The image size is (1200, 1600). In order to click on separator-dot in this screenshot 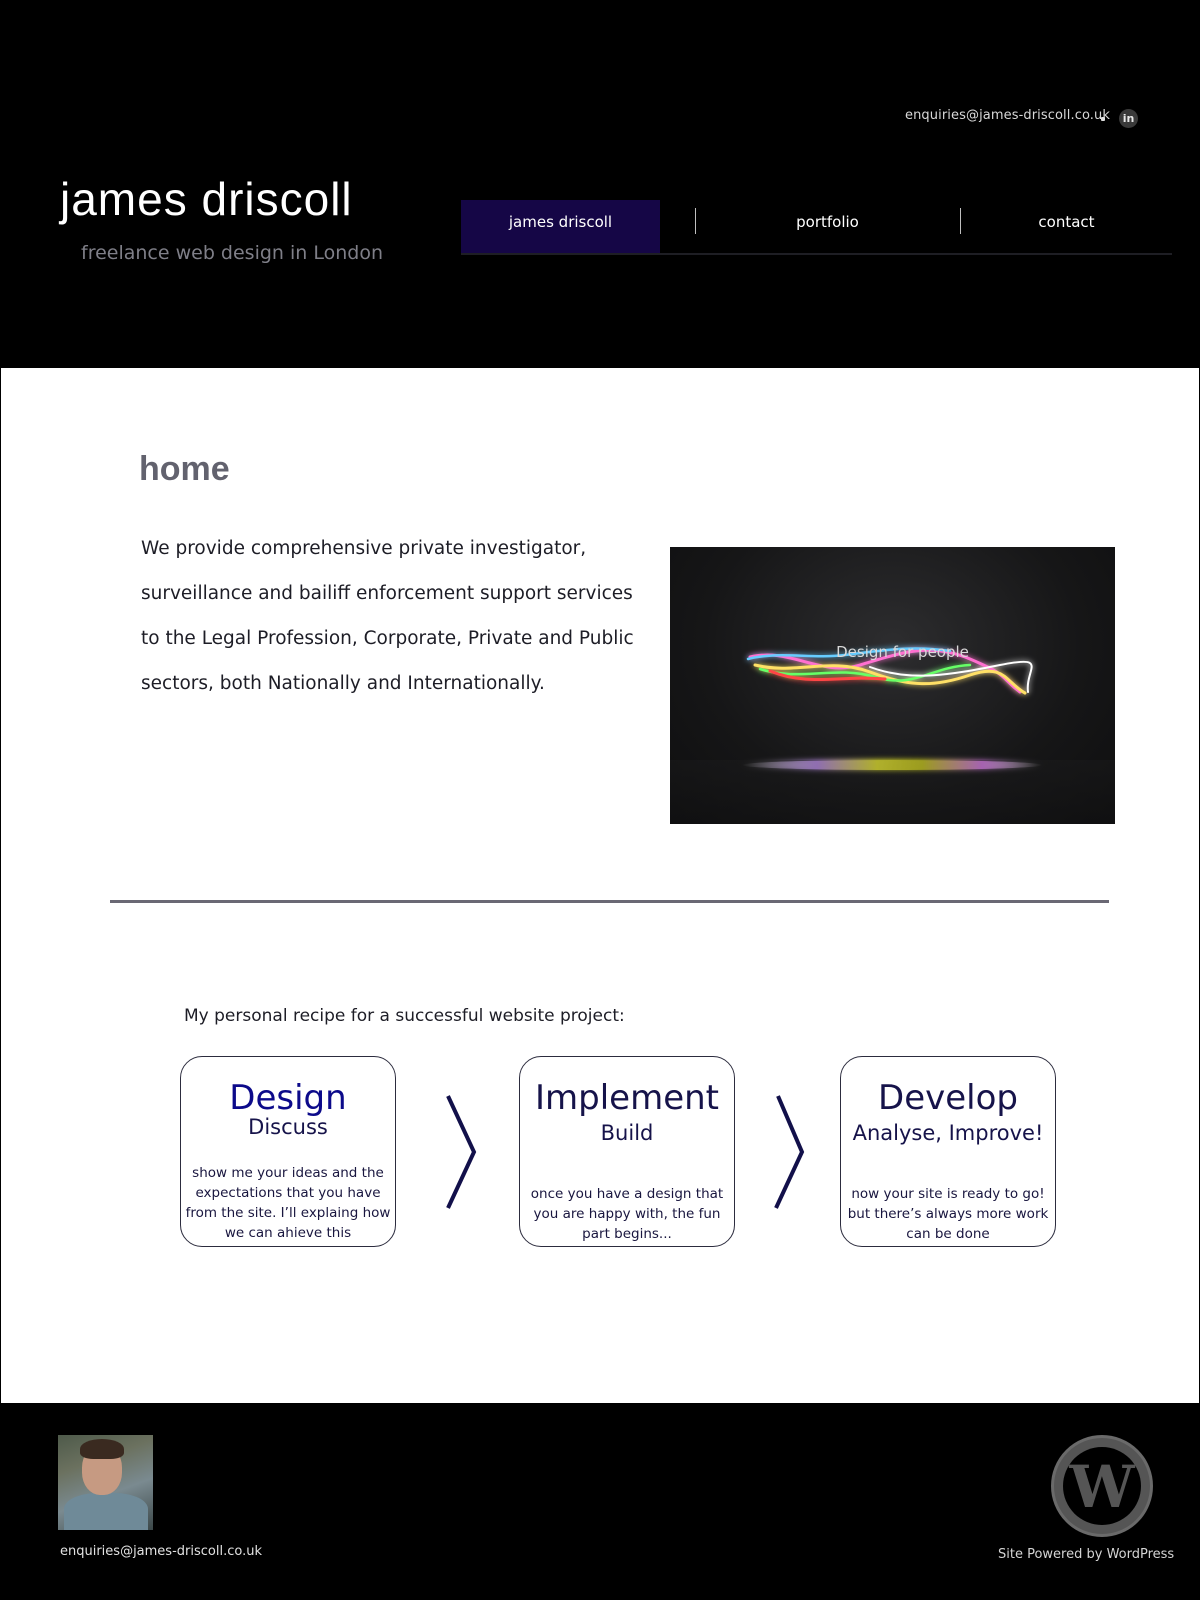, I will do `click(1103, 119)`.